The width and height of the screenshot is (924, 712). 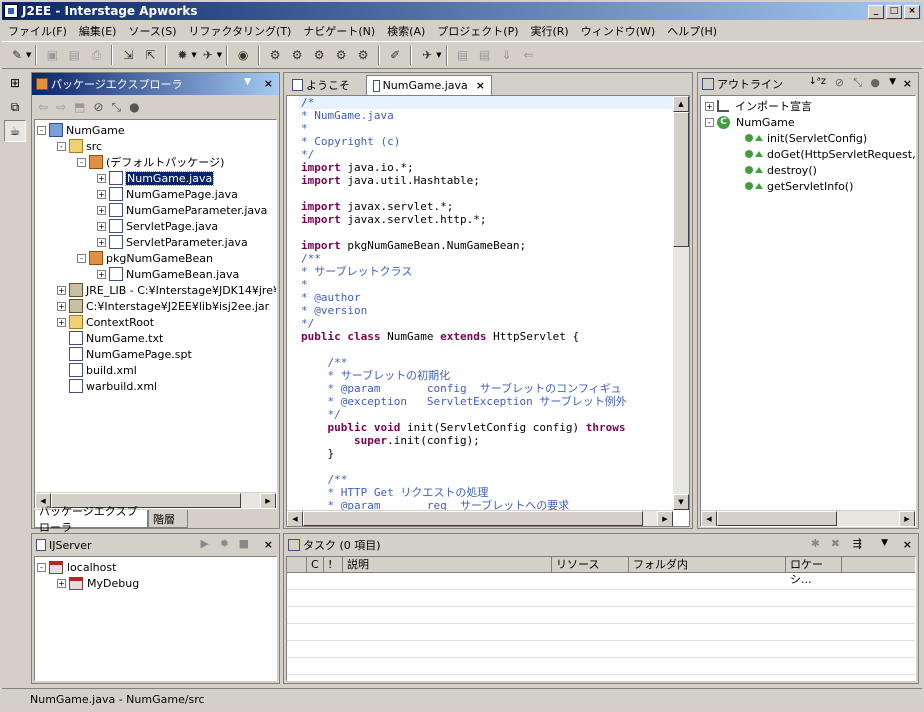 What do you see at coordinates (97, 370) in the screenshot?
I see `tree-item: build.xml` at bounding box center [97, 370].